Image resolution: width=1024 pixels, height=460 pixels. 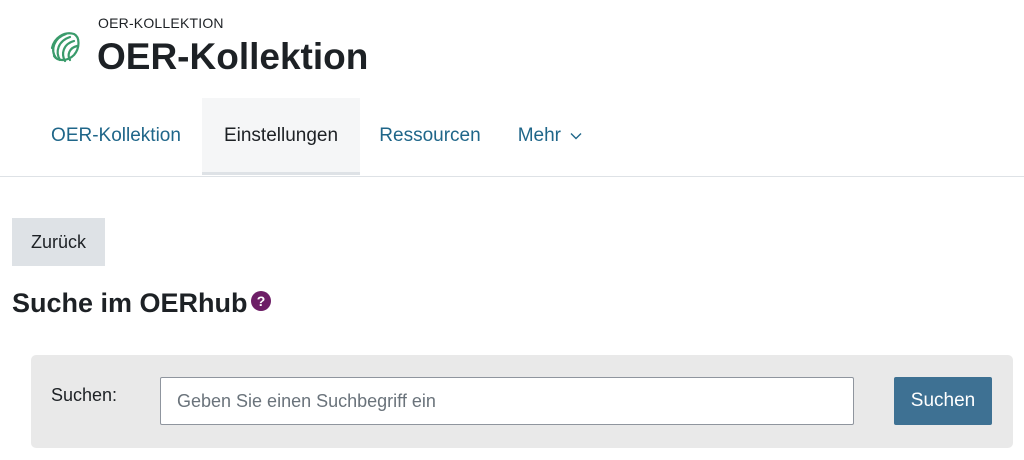 What do you see at coordinates (507, 401) in the screenshot?
I see `search-input` at bounding box center [507, 401].